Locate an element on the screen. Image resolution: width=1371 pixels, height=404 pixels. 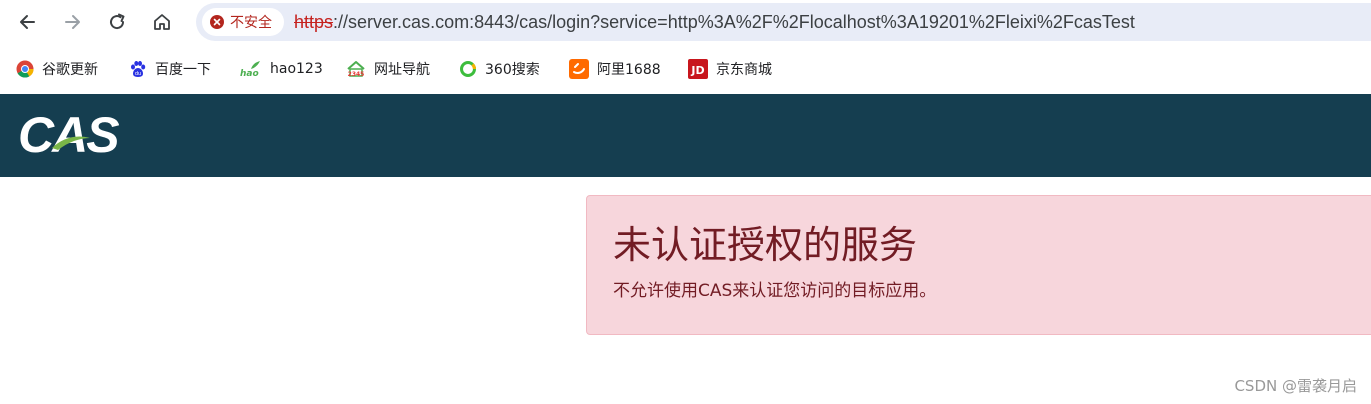
forward-button is located at coordinates (72, 22).